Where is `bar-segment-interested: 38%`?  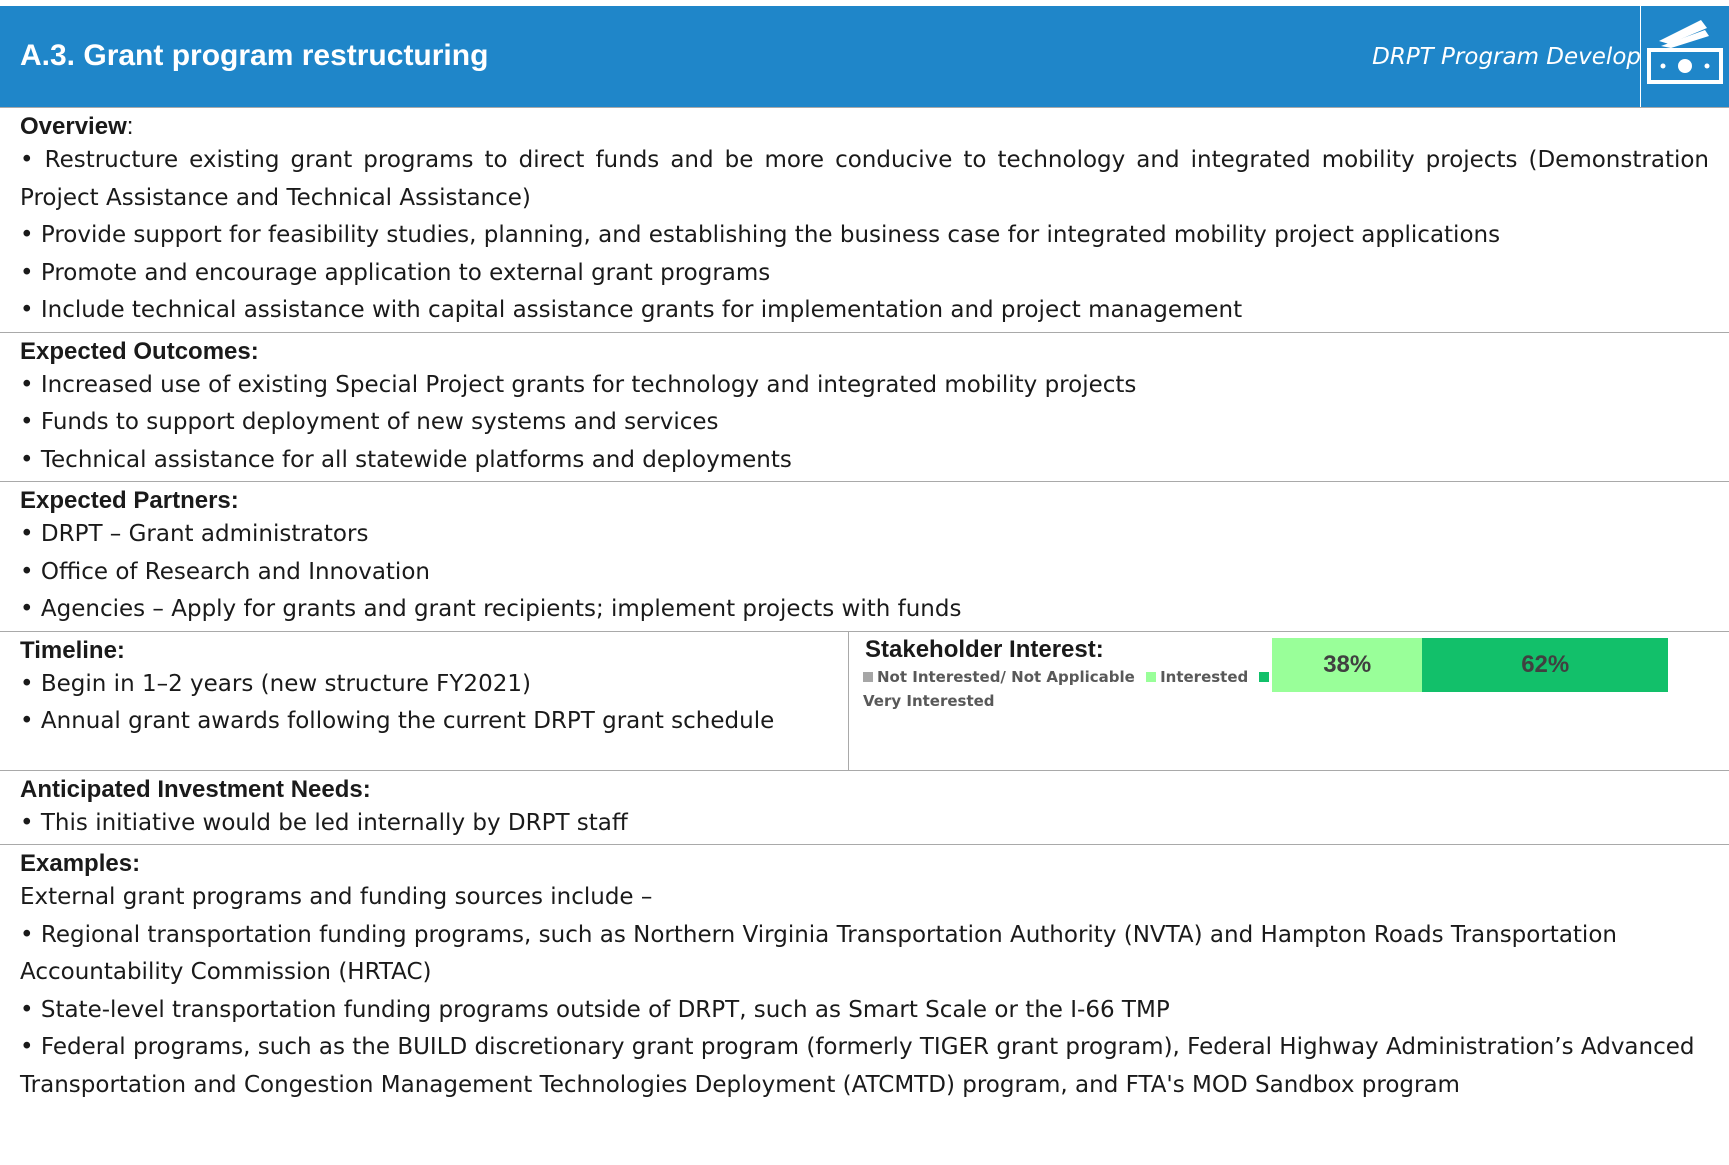 bar-segment-interested: 38% is located at coordinates (1347, 664).